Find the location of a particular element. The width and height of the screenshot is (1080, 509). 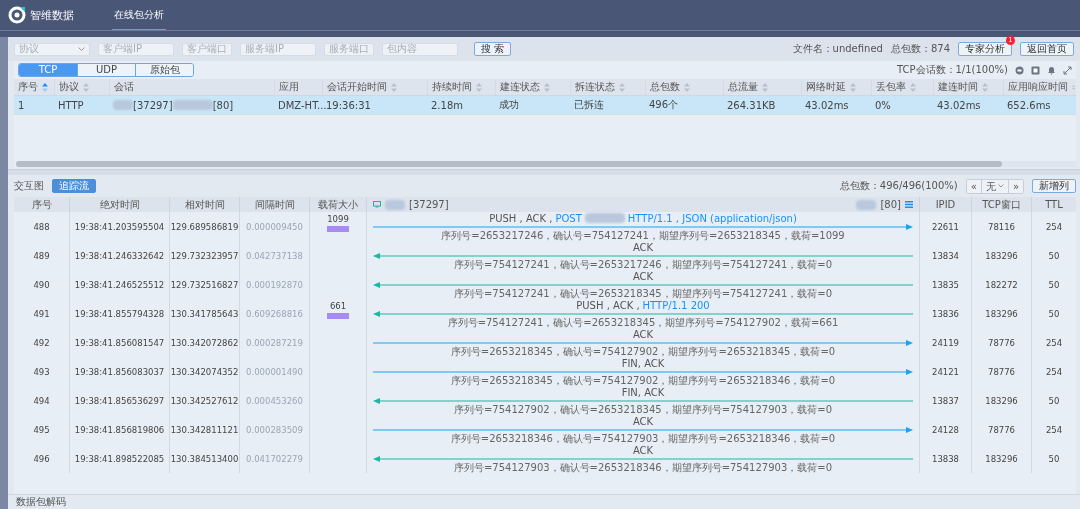

table-cell: 0% is located at coordinates (883, 105).